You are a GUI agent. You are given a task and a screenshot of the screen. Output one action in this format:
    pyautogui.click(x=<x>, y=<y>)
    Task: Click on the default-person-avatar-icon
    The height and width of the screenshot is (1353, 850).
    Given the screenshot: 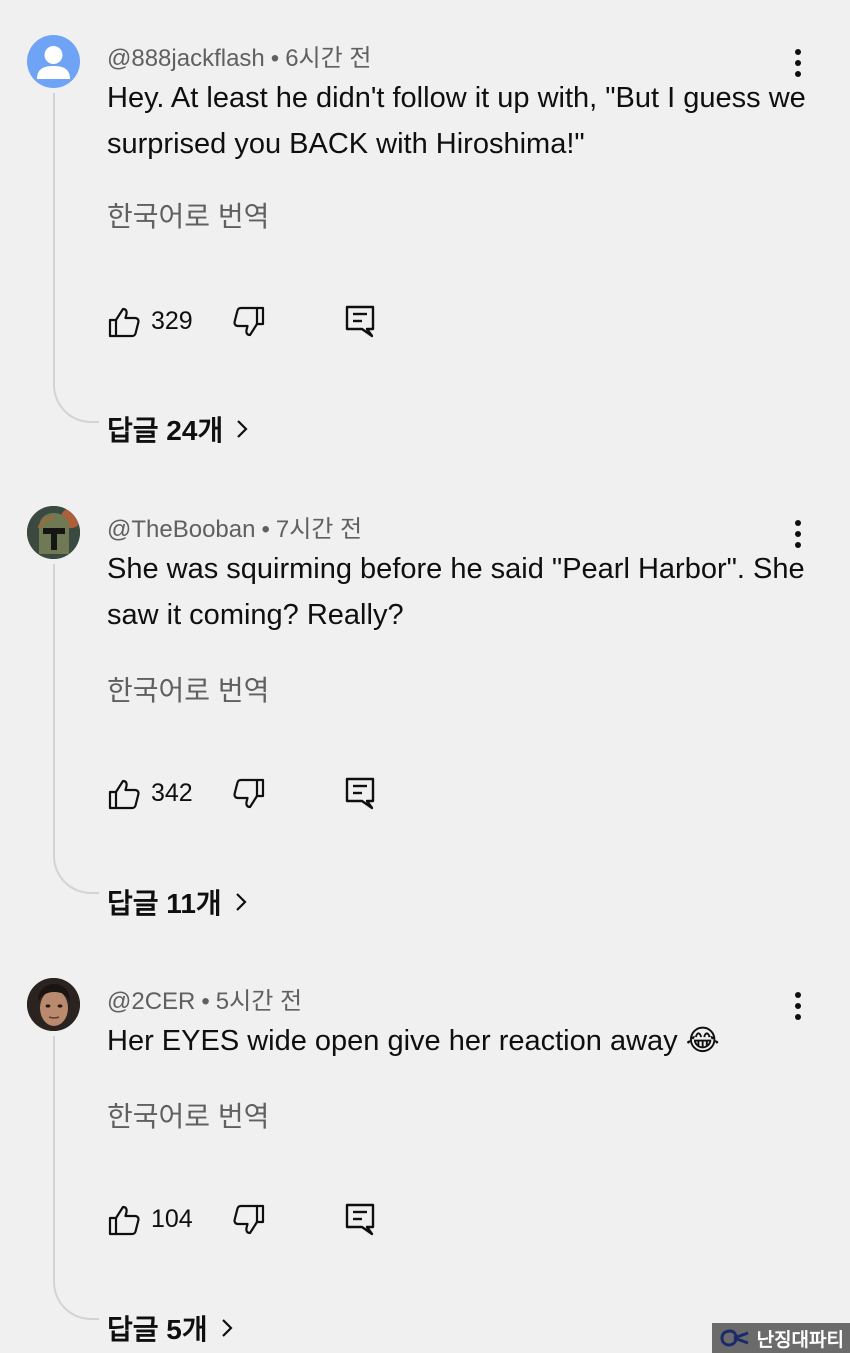 What is the action you would take?
    pyautogui.click(x=53, y=62)
    